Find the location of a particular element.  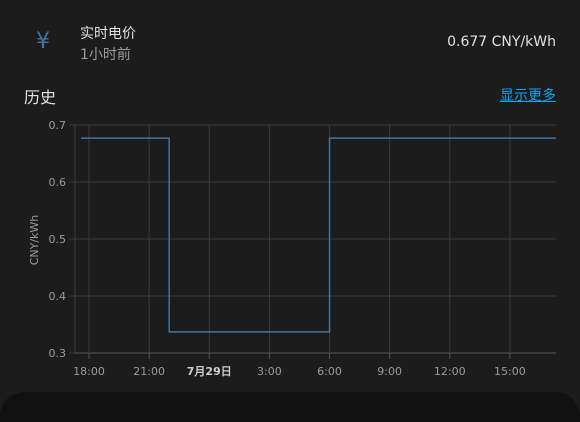

entity-state: 0.677 CNY/kWh is located at coordinates (501, 42).